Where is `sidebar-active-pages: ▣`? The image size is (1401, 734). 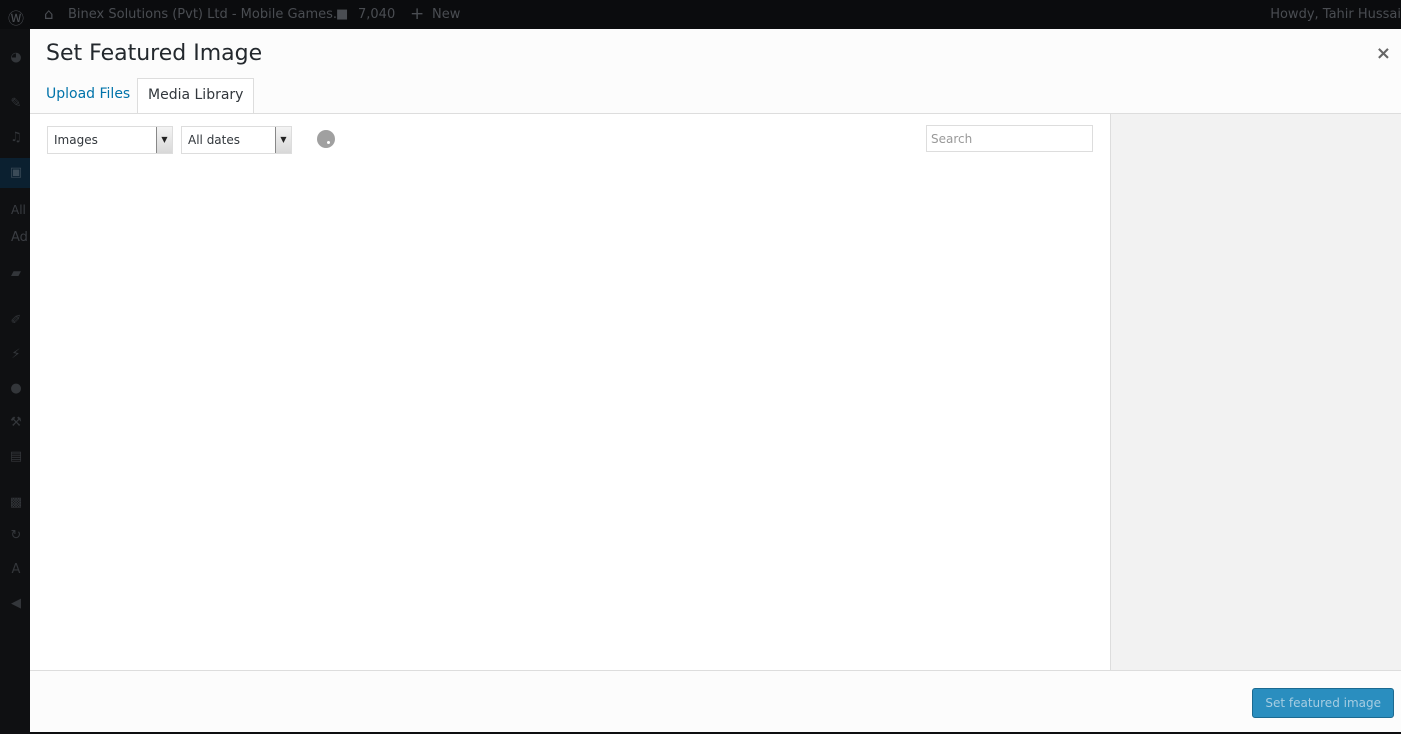 sidebar-active-pages: ▣ is located at coordinates (15, 173).